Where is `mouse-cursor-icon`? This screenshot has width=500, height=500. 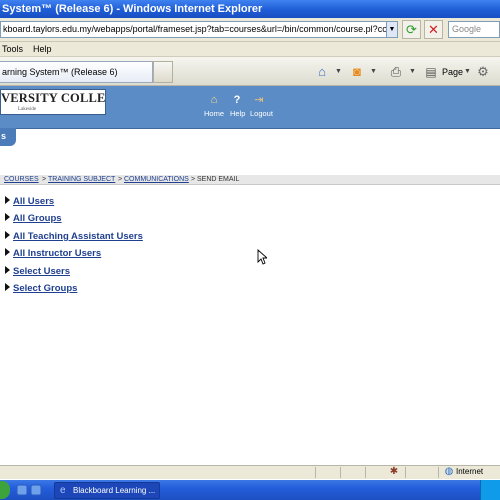
mouse-cursor-icon is located at coordinates (262, 257).